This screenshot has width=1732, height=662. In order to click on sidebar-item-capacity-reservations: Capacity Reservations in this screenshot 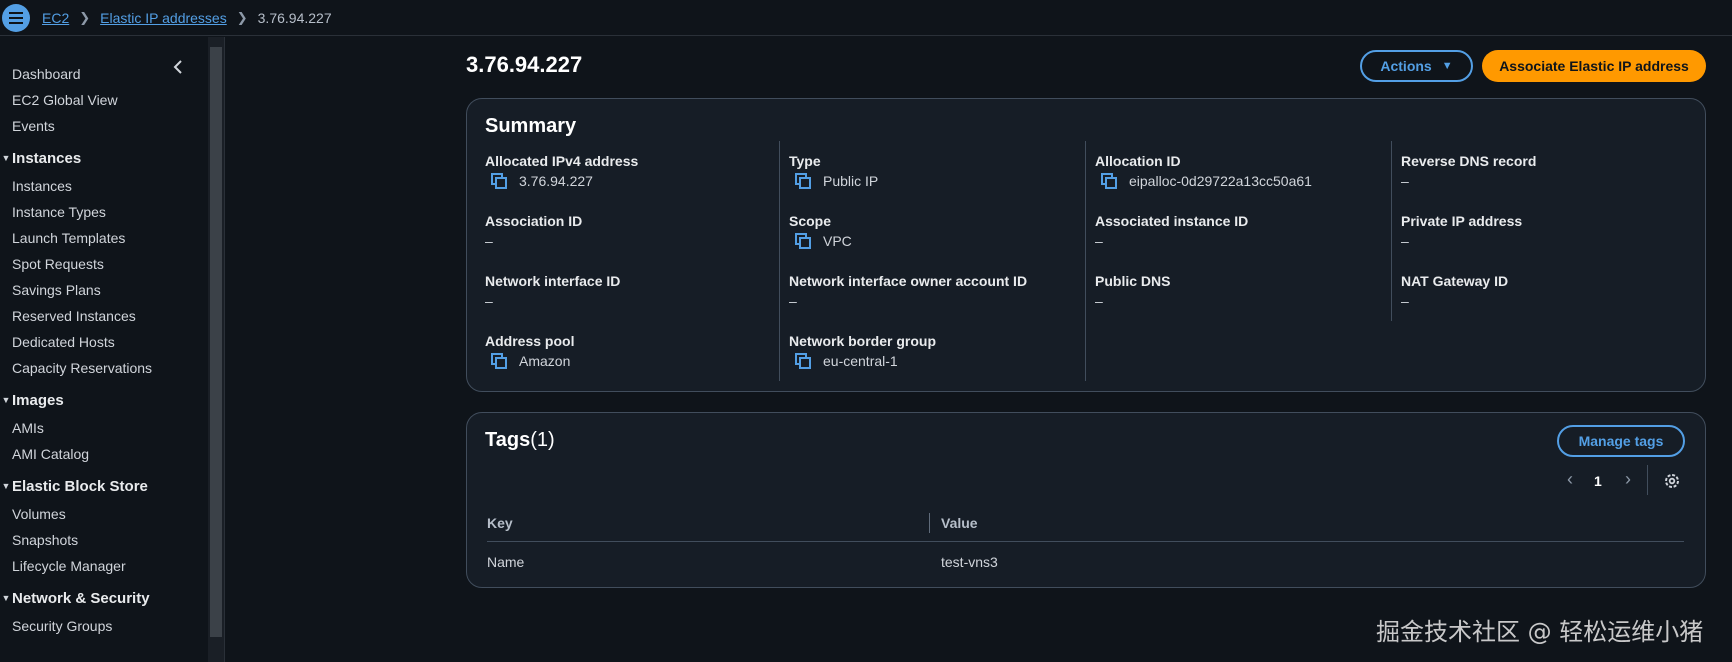, I will do `click(82, 368)`.